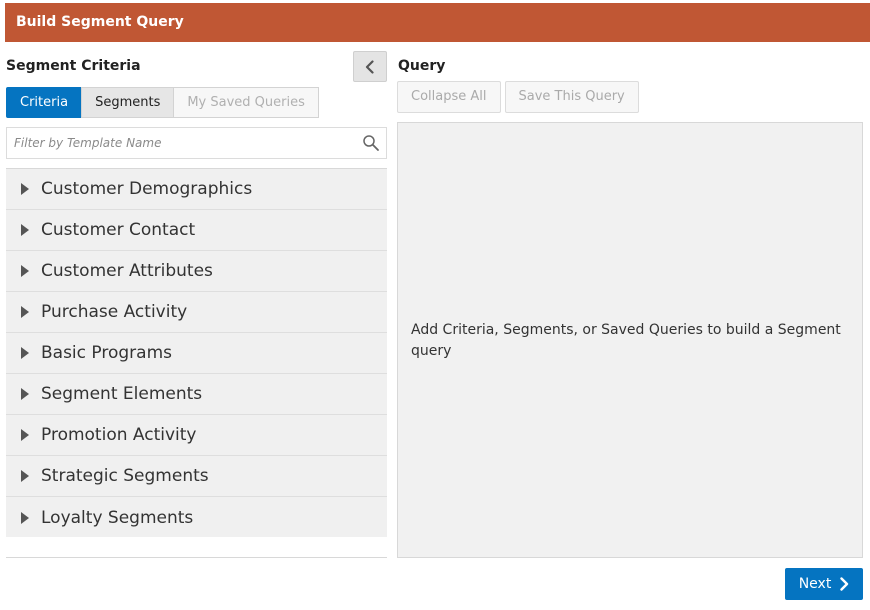 This screenshot has height=610, width=870. Describe the element at coordinates (122, 394) in the screenshot. I see `category-label: Segment Elements` at that location.